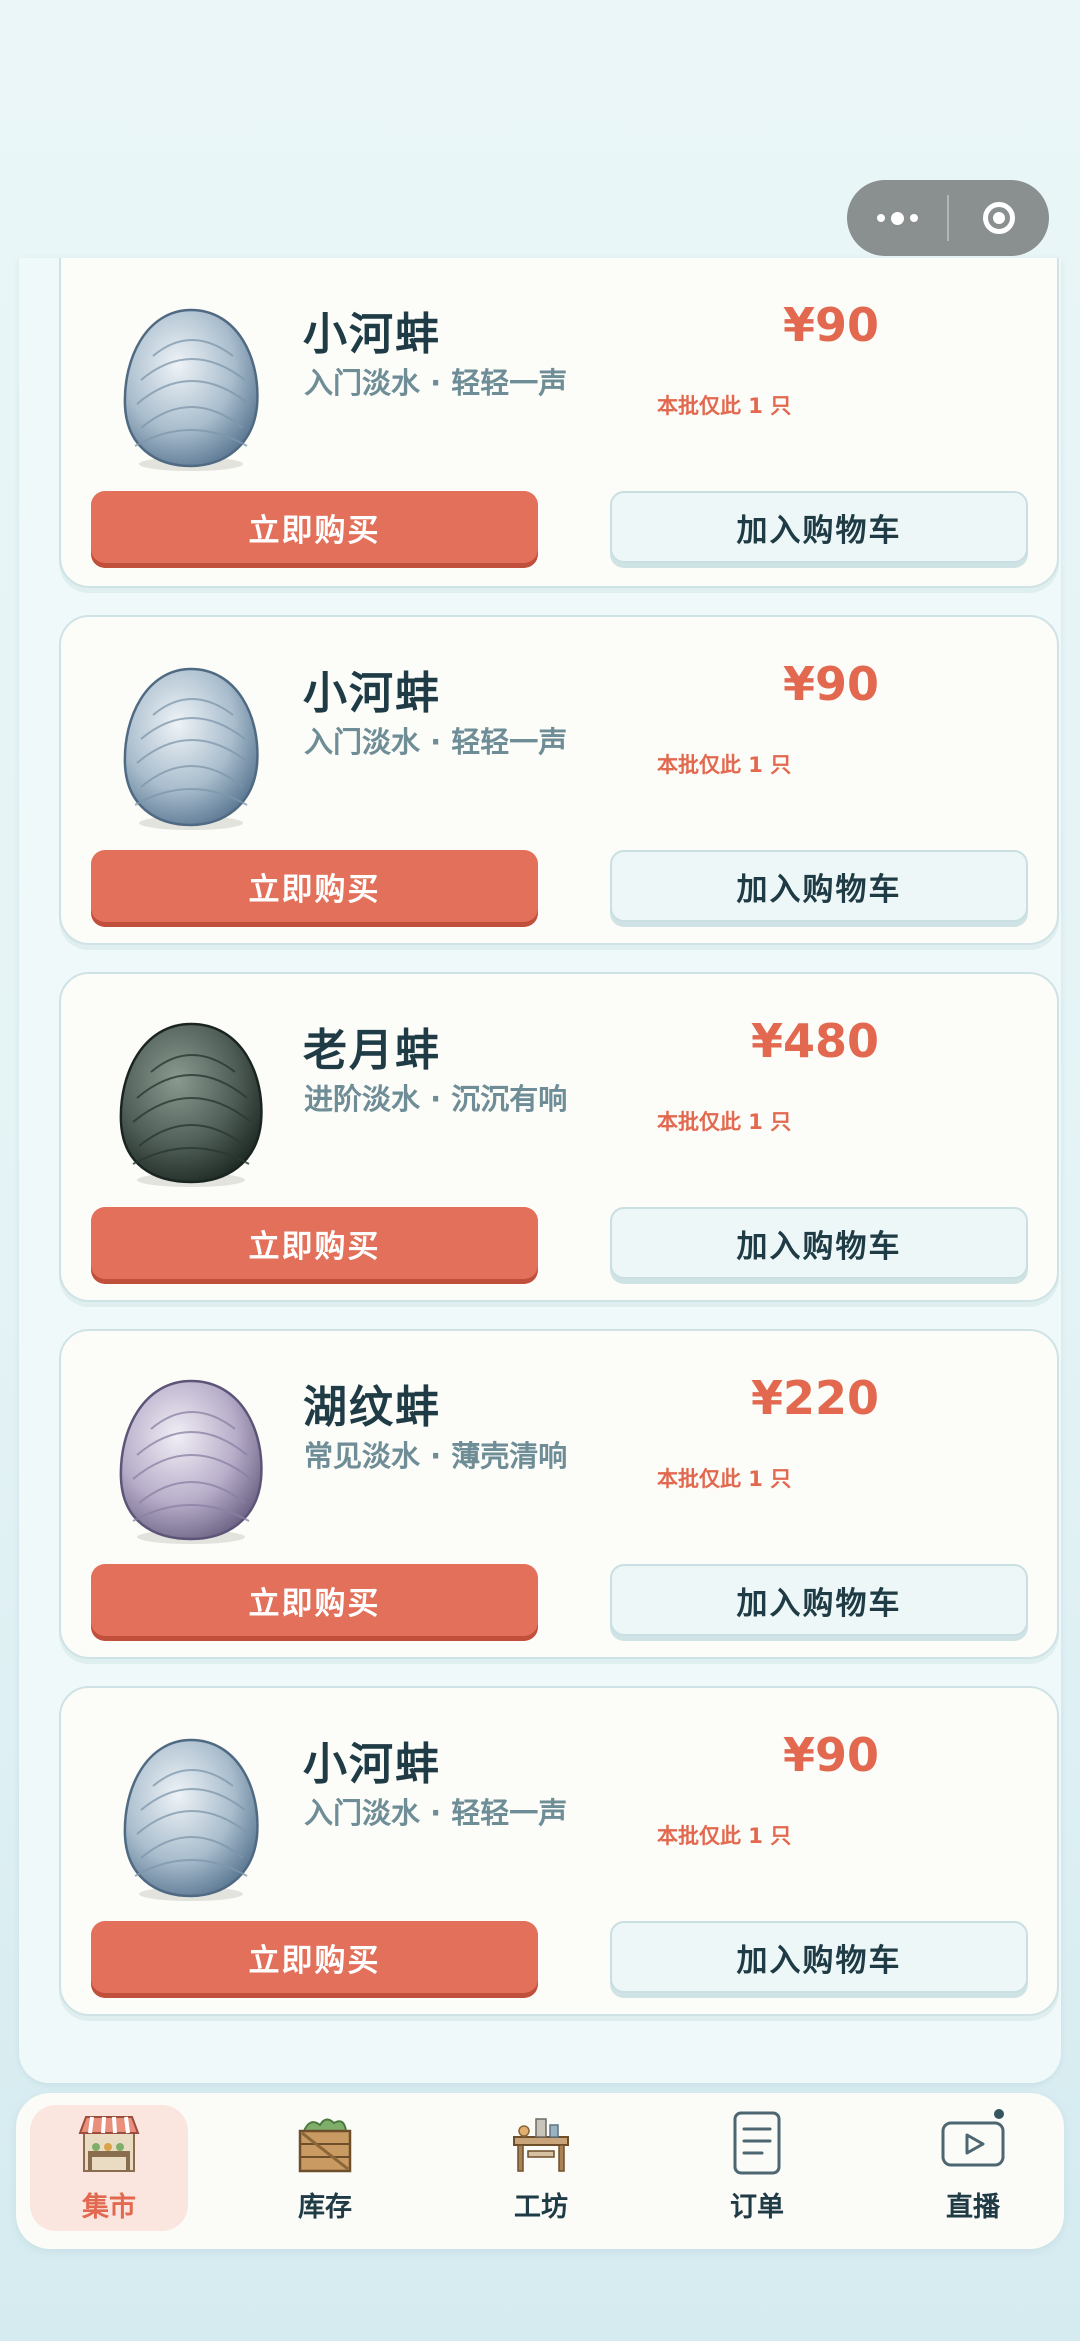  I want to click on play-video-icon, so click(973, 2144).